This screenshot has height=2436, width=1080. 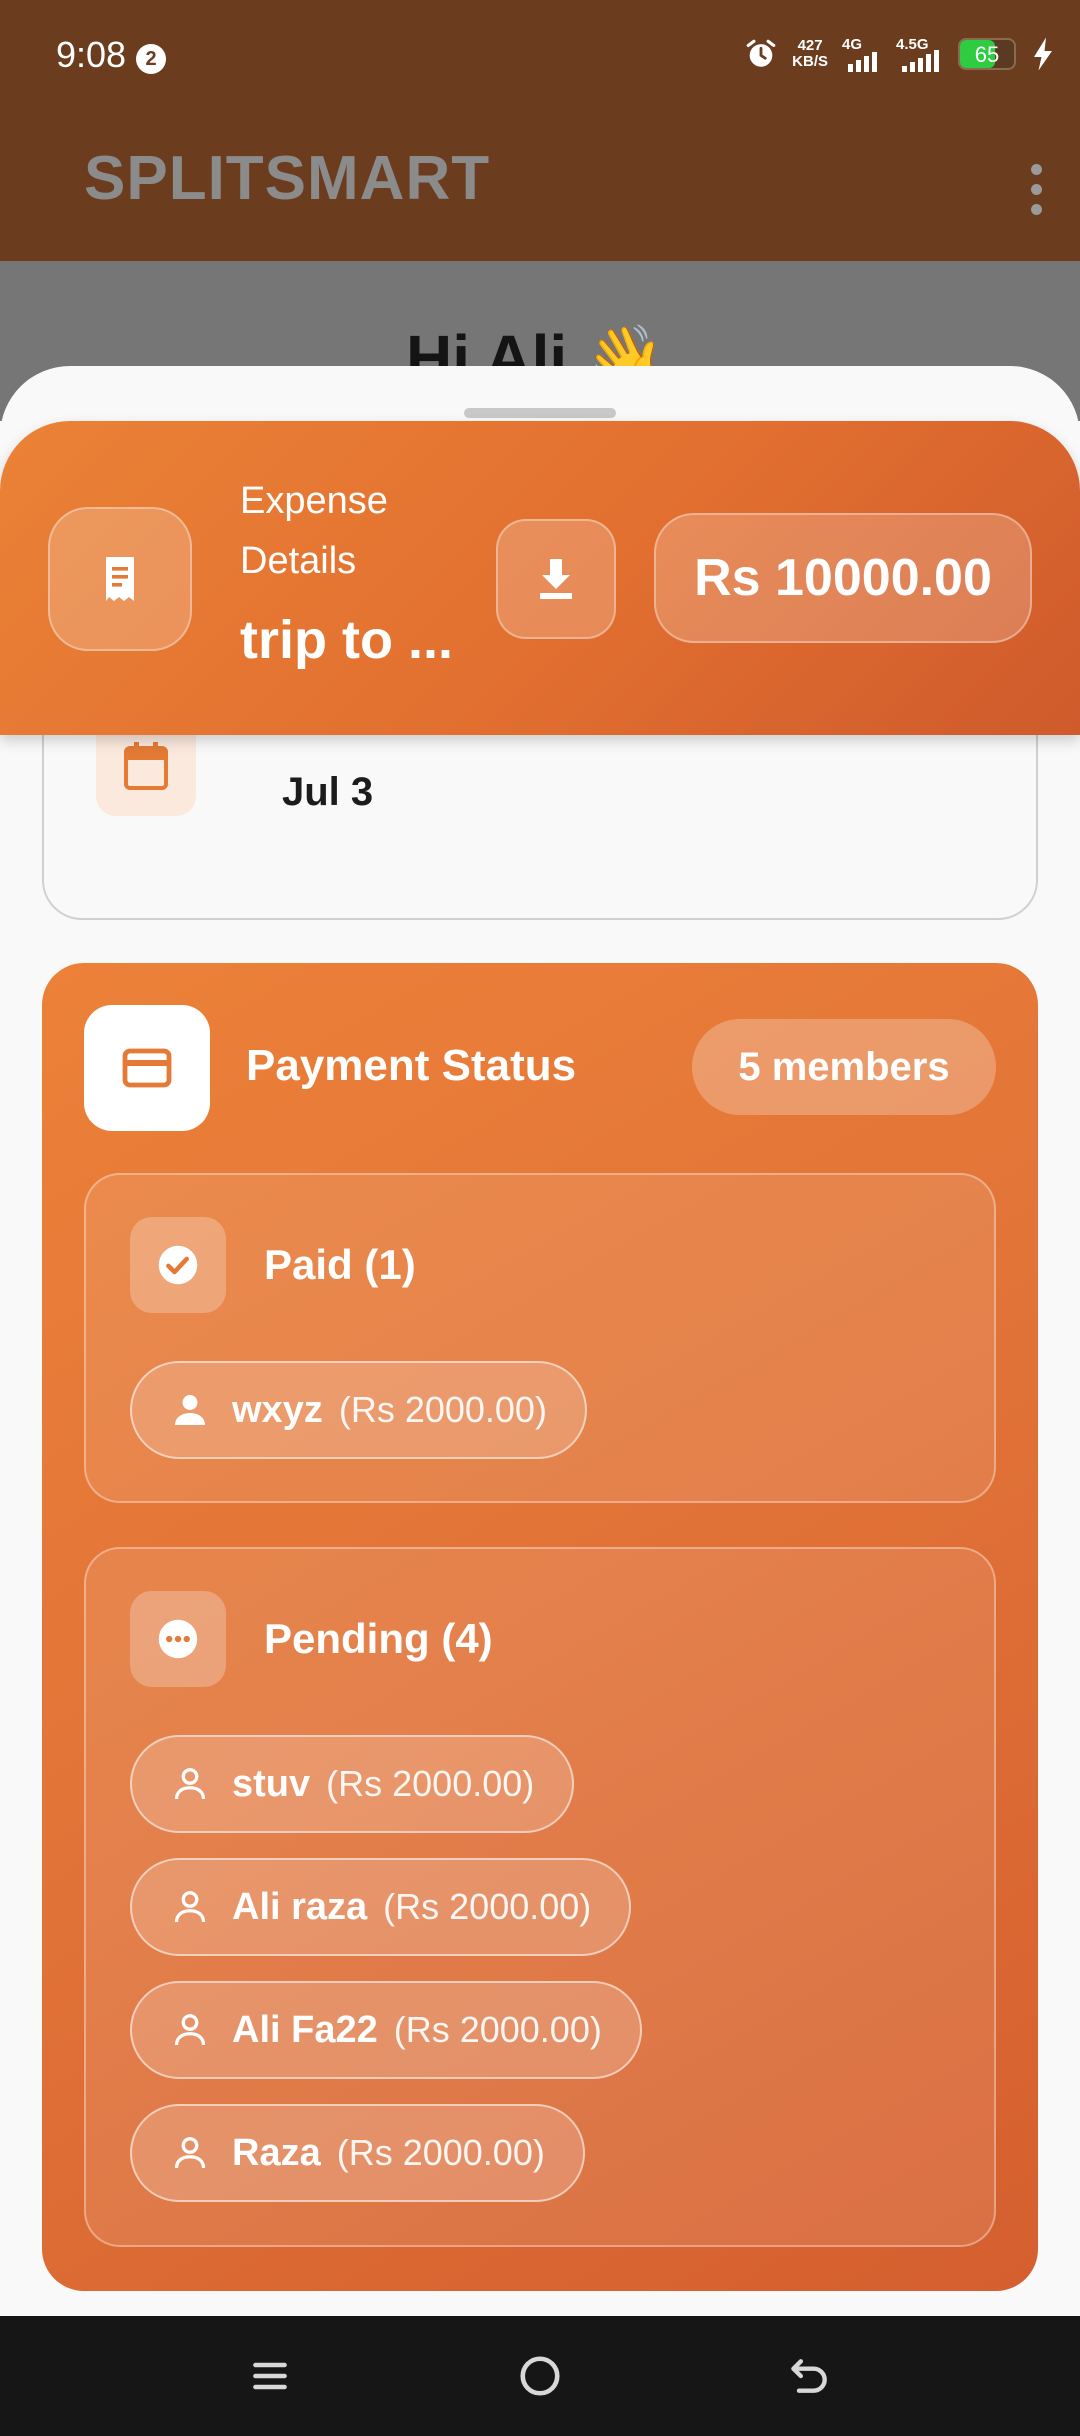 I want to click on member-name: Ali Fa22, so click(x=305, y=2029).